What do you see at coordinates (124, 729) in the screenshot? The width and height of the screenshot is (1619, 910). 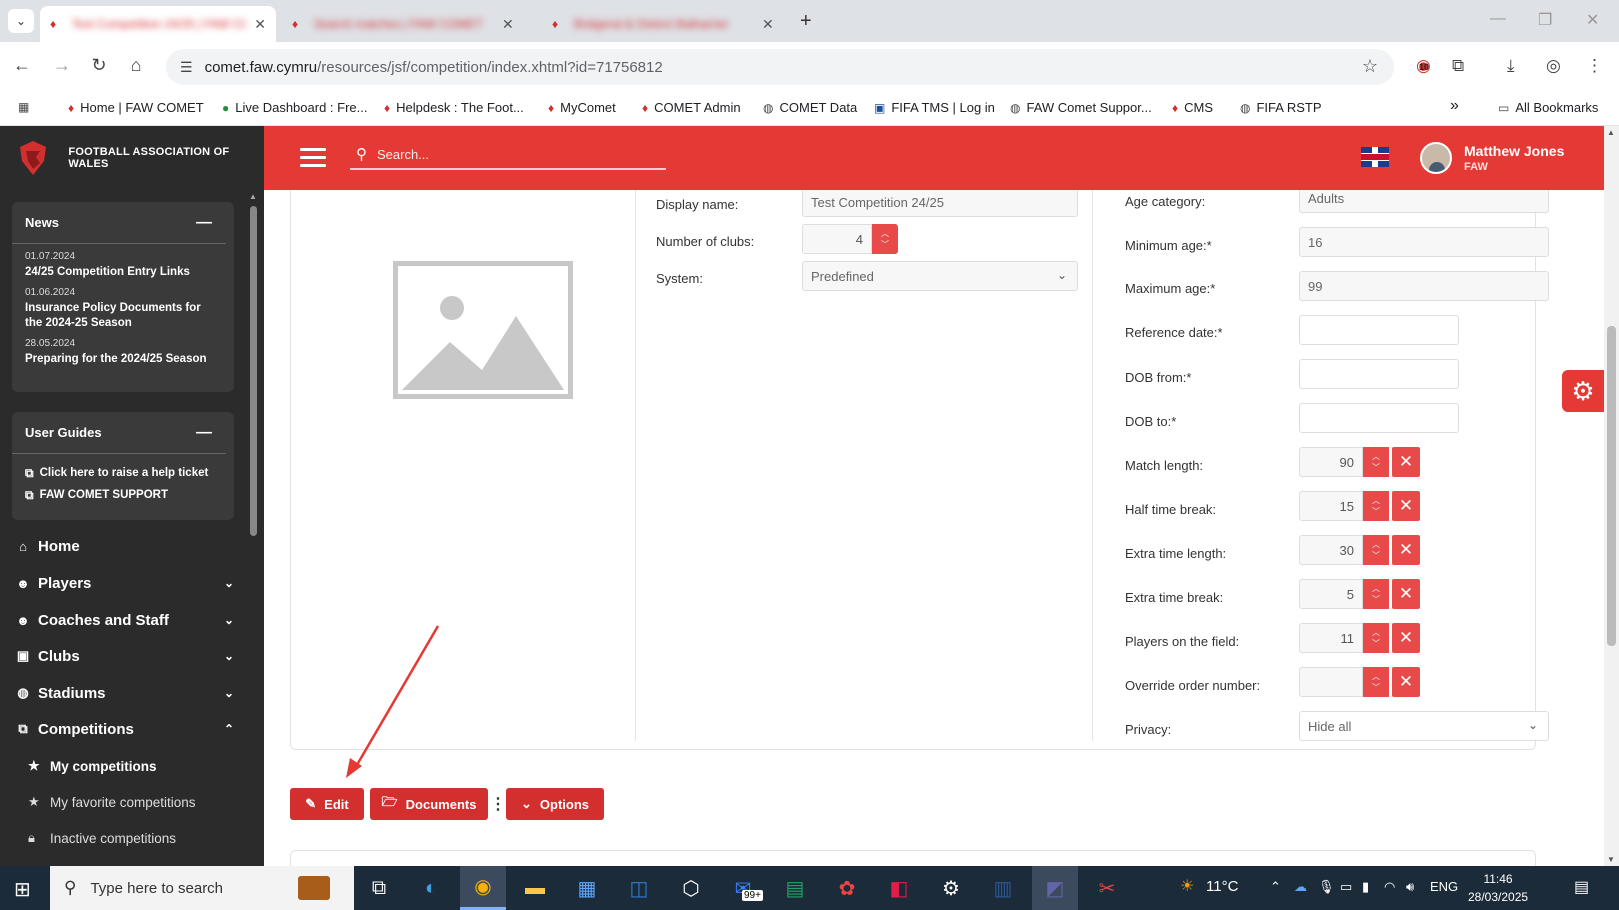 I see `nav-competitions: ⧉ Competitions ⌃` at bounding box center [124, 729].